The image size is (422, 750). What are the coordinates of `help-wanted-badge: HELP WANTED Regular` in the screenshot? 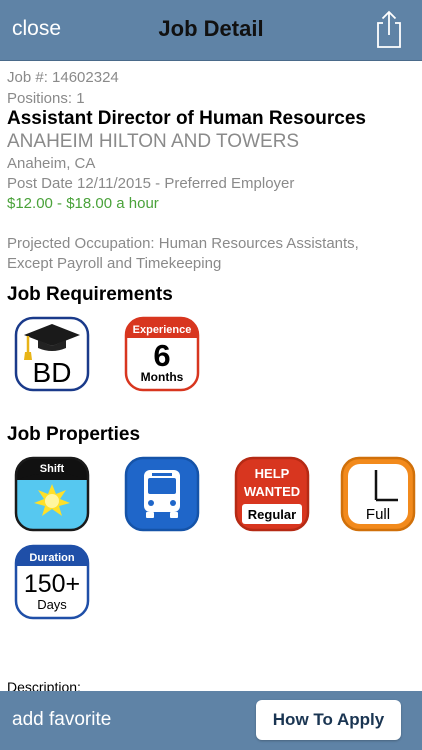 It's located at (272, 494).